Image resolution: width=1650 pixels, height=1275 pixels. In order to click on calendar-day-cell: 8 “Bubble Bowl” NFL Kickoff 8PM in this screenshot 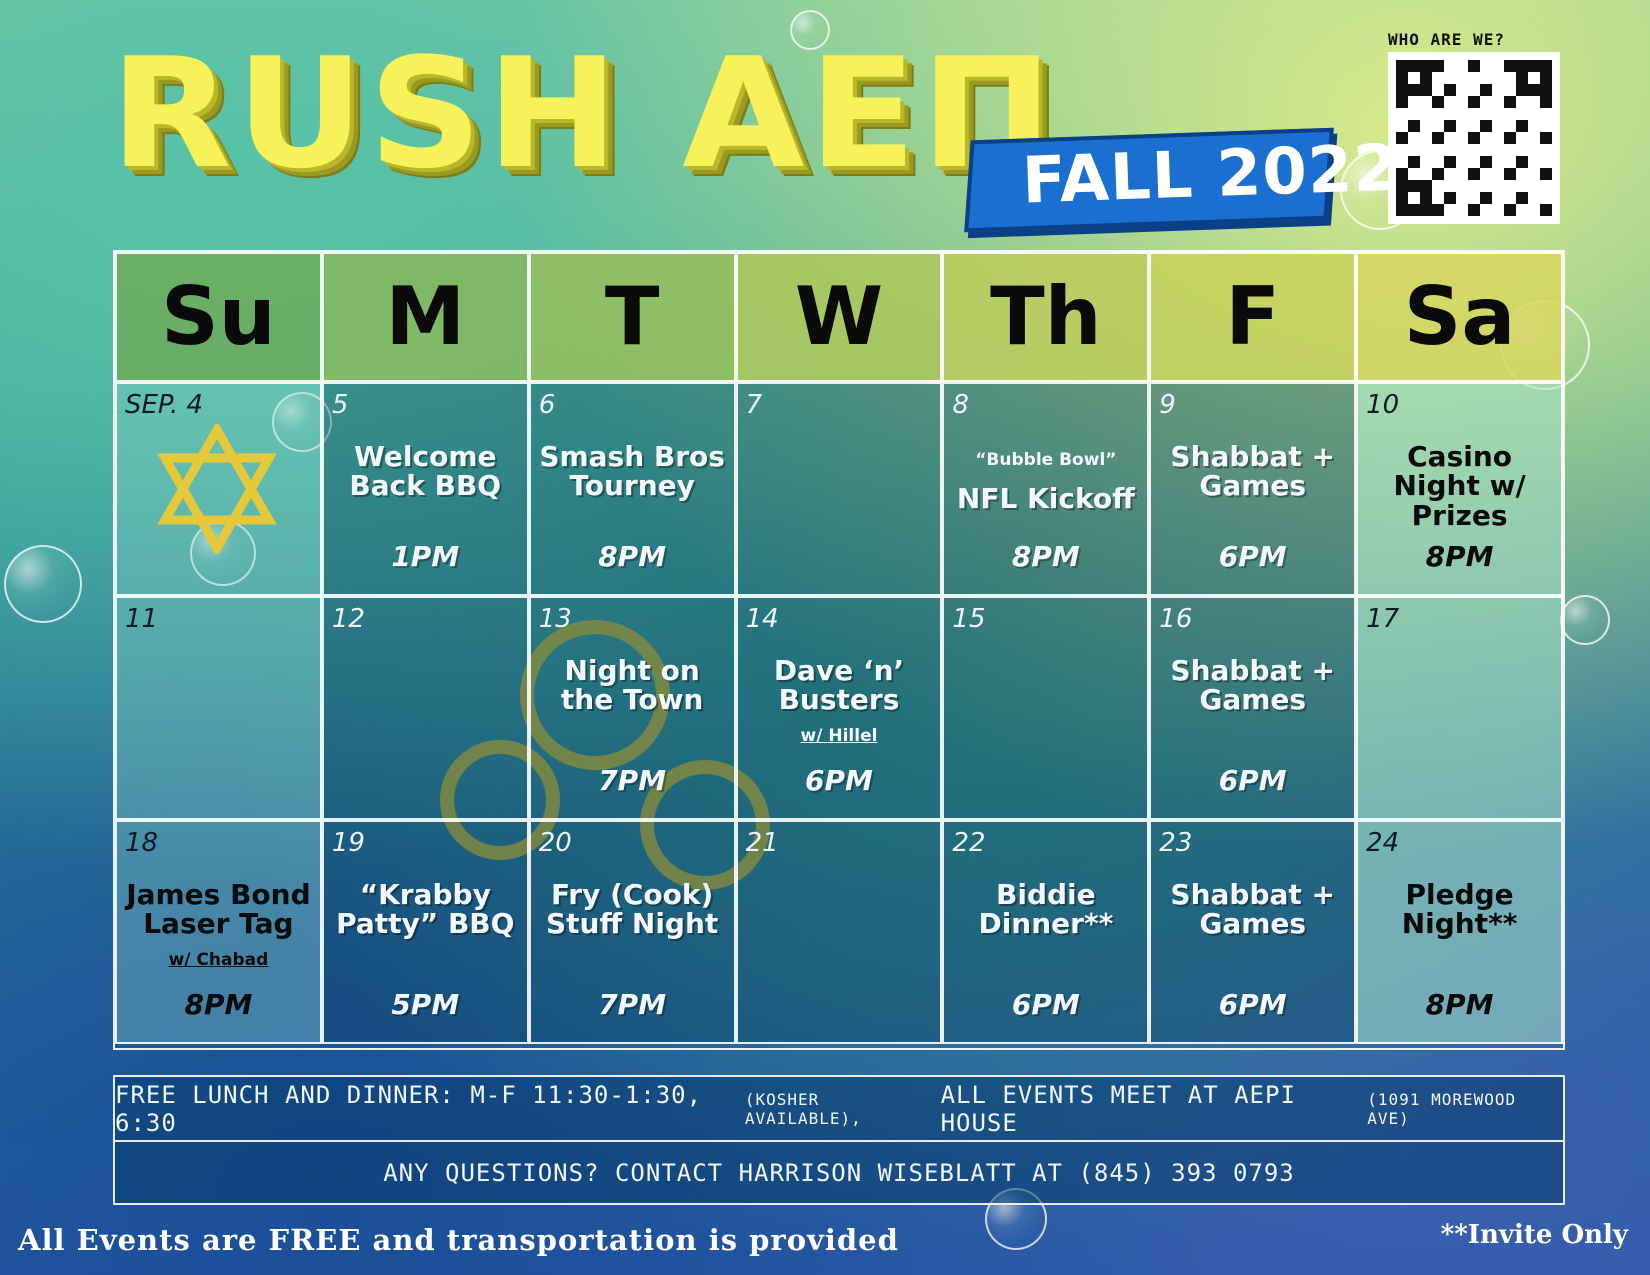, I will do `click(1046, 489)`.